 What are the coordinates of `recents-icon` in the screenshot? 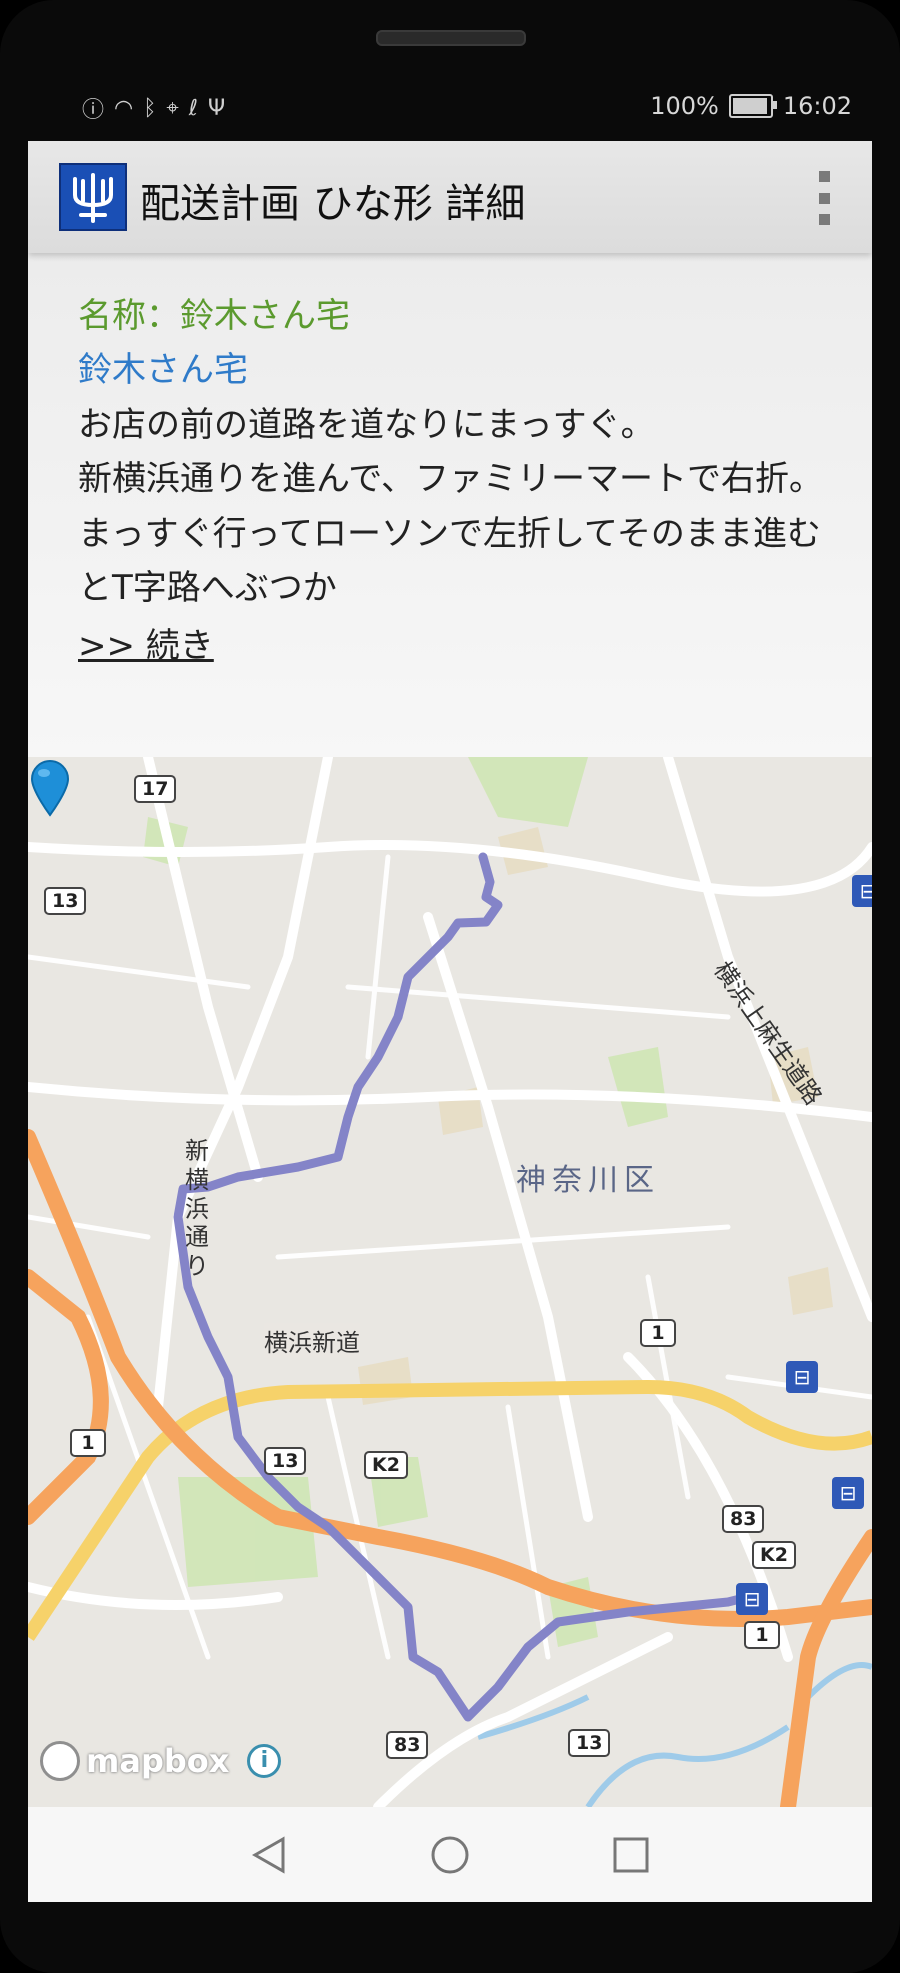 It's located at (631, 1855).